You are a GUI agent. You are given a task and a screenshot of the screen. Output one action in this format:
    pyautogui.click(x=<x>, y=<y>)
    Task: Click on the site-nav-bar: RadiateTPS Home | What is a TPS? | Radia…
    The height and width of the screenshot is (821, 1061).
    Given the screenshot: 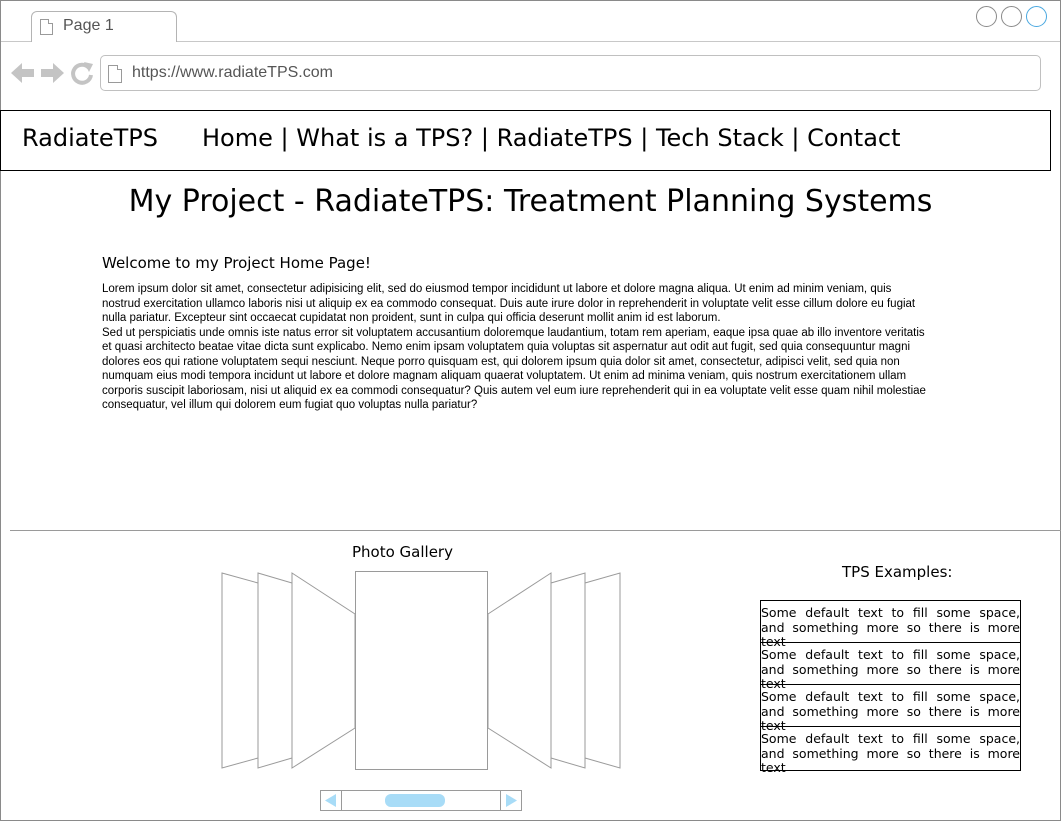 What is the action you would take?
    pyautogui.click(x=525, y=140)
    